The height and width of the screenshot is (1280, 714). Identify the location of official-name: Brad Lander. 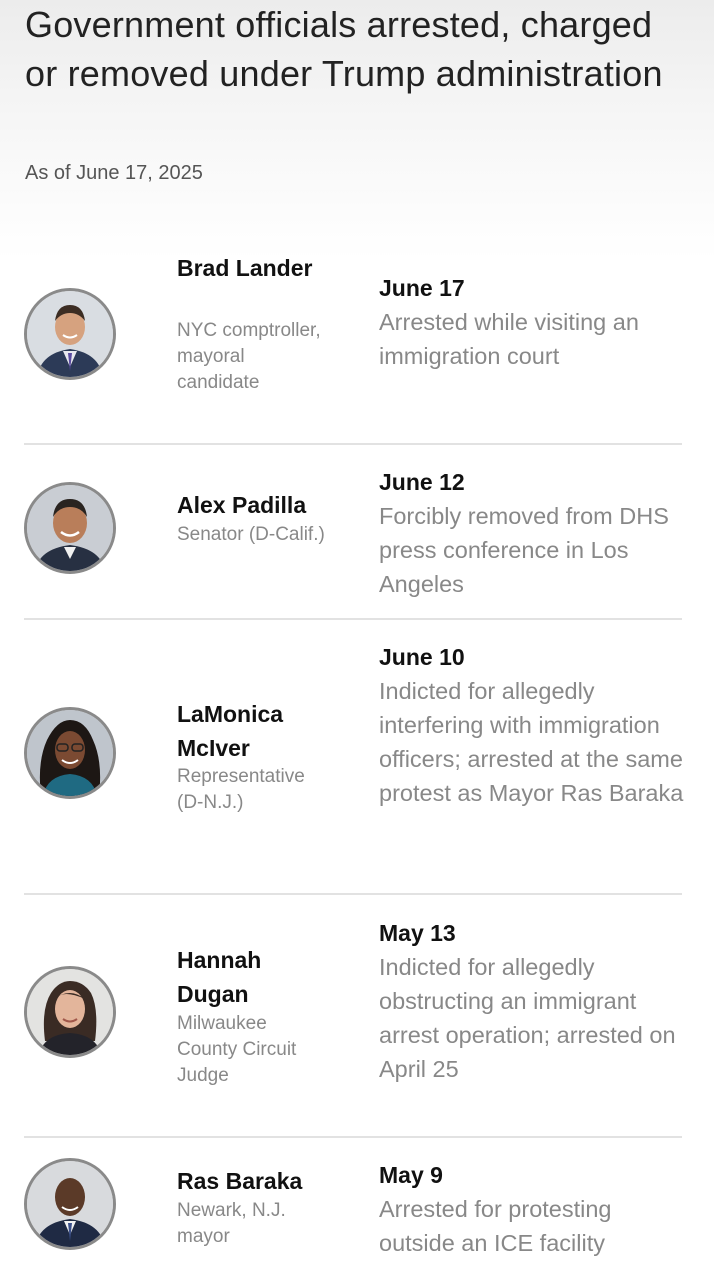
(245, 268).